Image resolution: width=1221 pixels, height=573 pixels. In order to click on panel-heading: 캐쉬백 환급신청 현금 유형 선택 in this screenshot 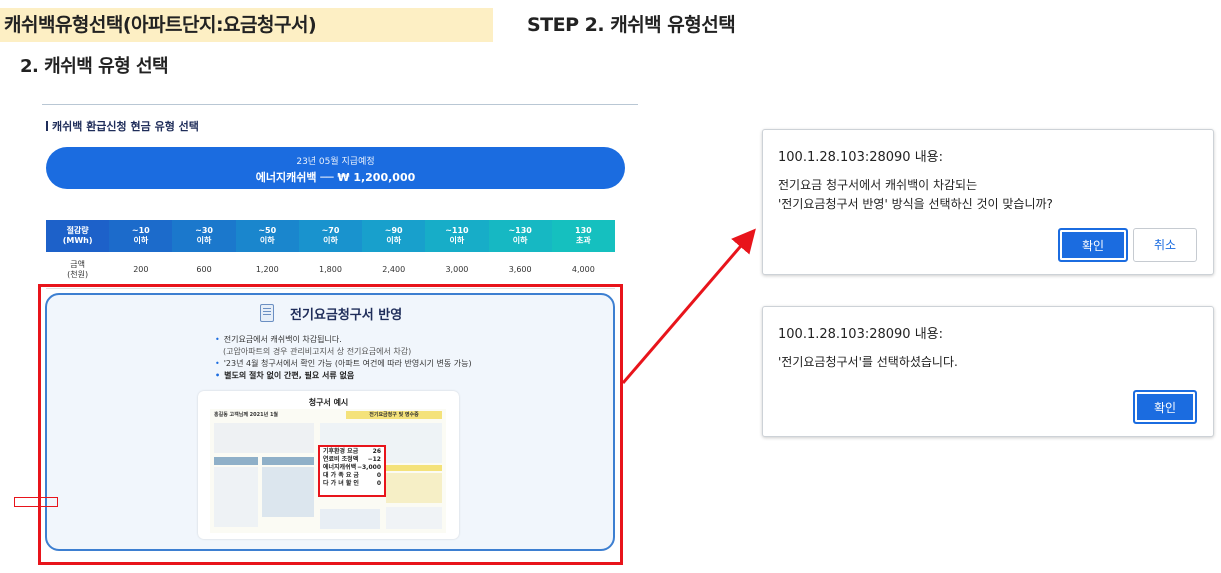, I will do `click(122, 126)`.